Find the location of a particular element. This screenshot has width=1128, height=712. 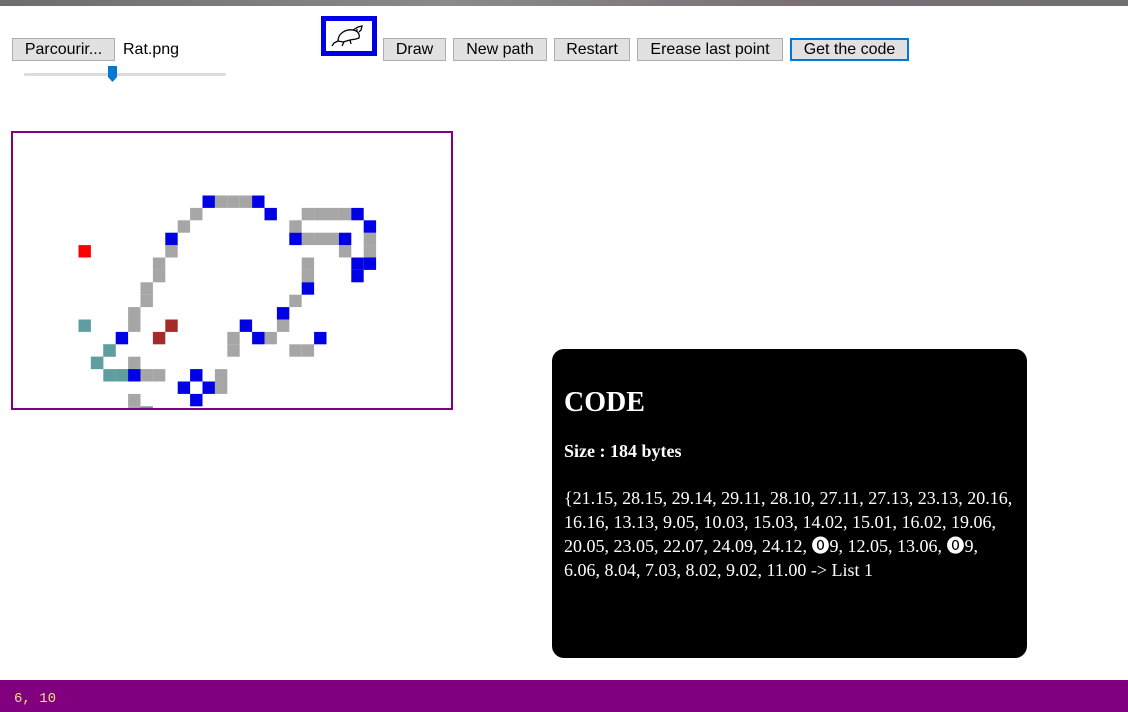

code-size: Size : 184 bytes is located at coordinates (623, 451).